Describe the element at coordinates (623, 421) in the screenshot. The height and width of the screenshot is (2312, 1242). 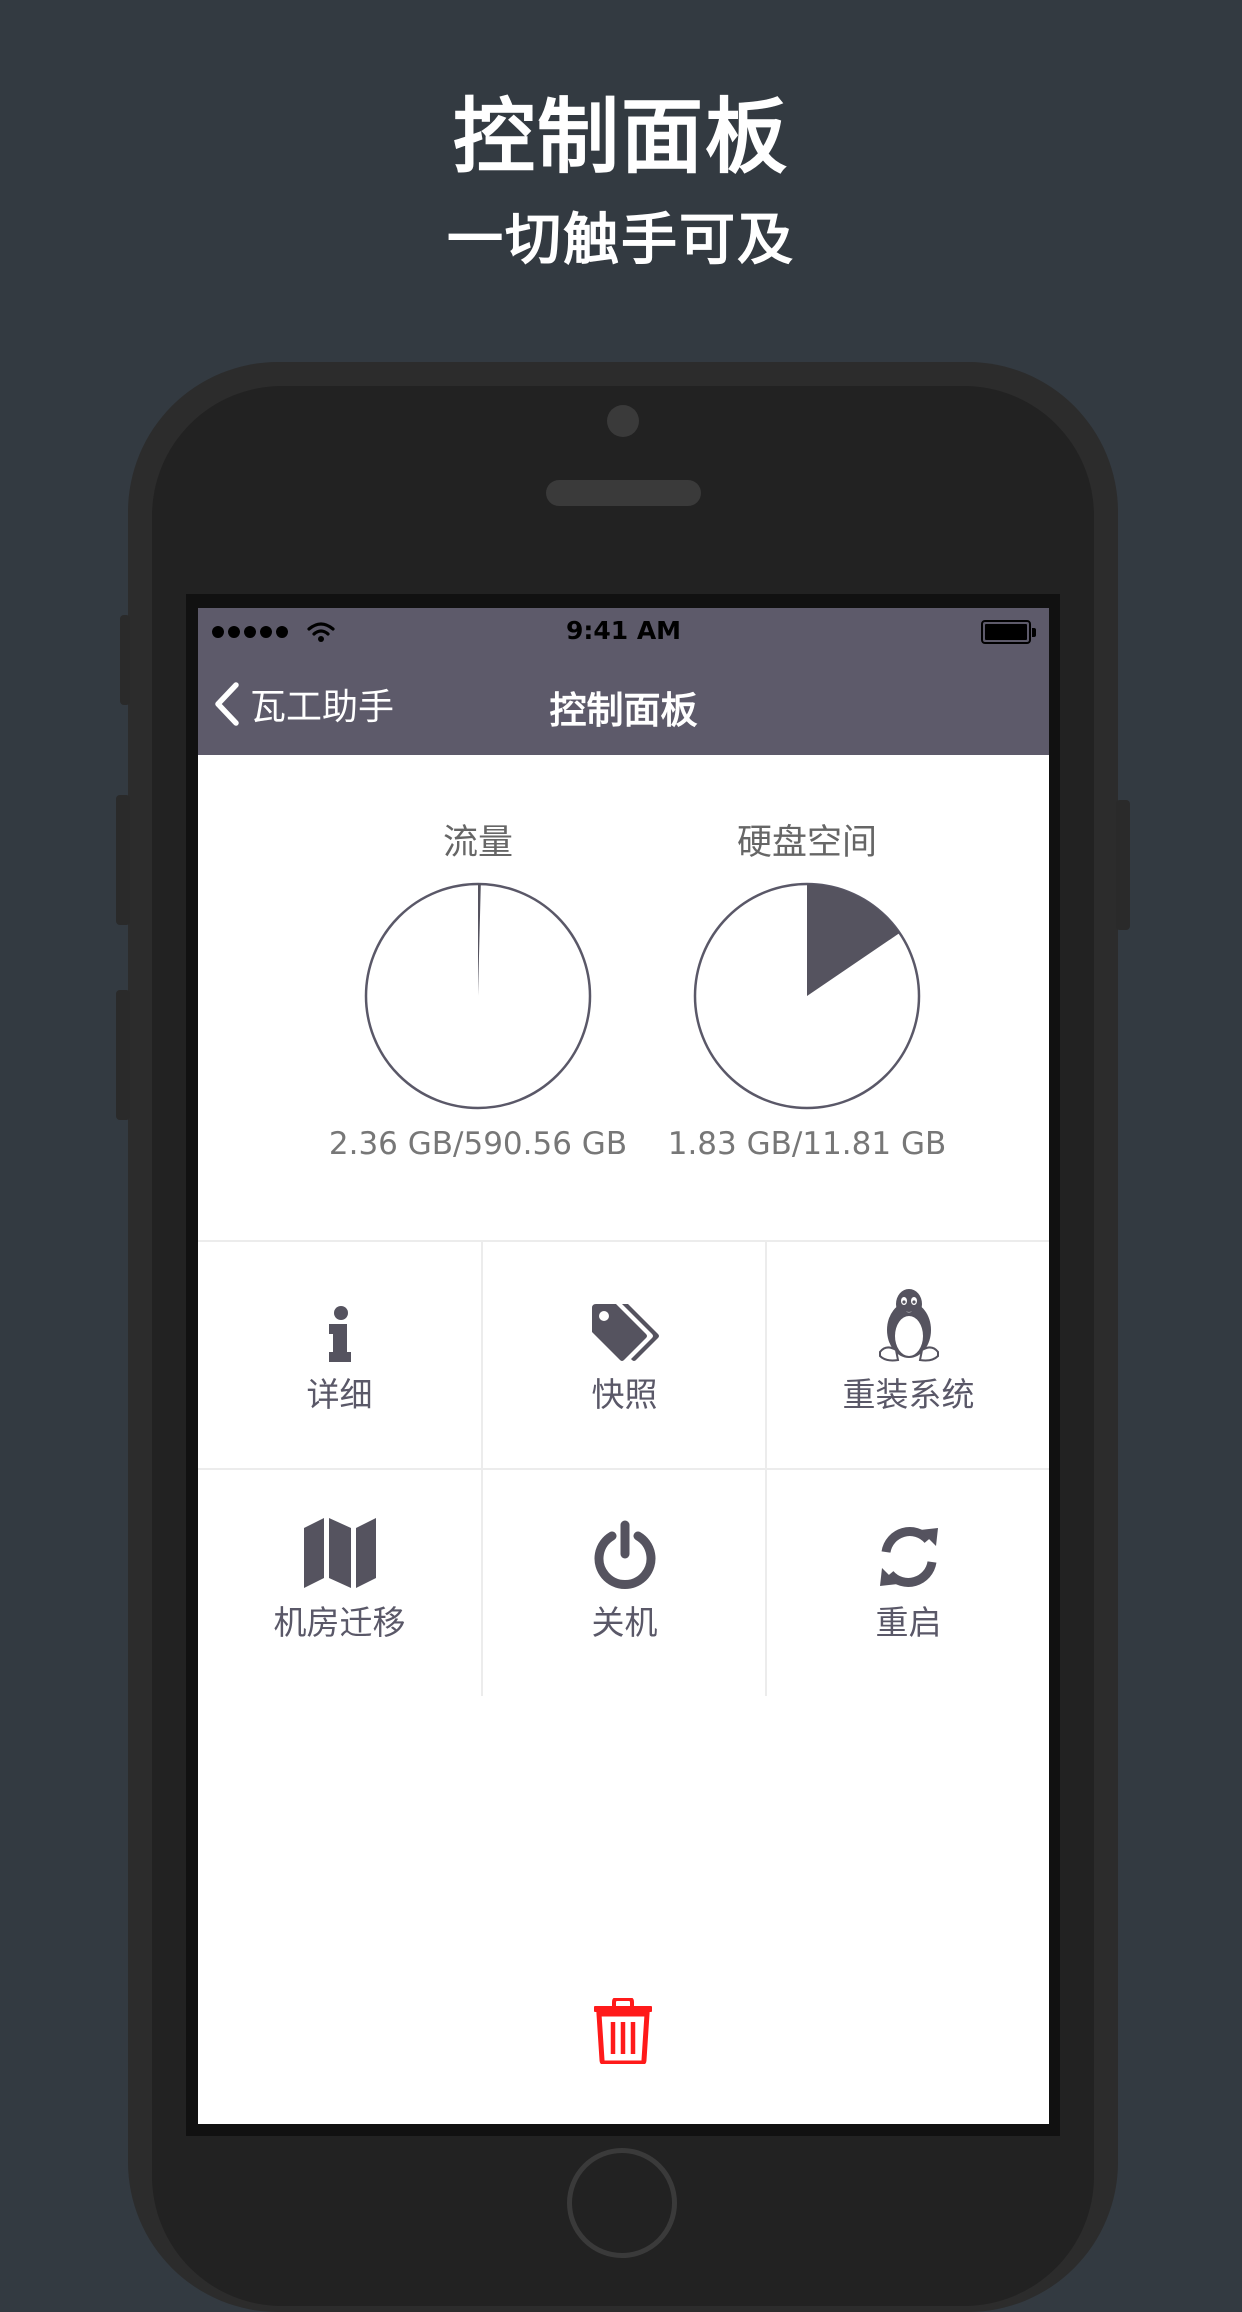
I see `phone-camera` at that location.